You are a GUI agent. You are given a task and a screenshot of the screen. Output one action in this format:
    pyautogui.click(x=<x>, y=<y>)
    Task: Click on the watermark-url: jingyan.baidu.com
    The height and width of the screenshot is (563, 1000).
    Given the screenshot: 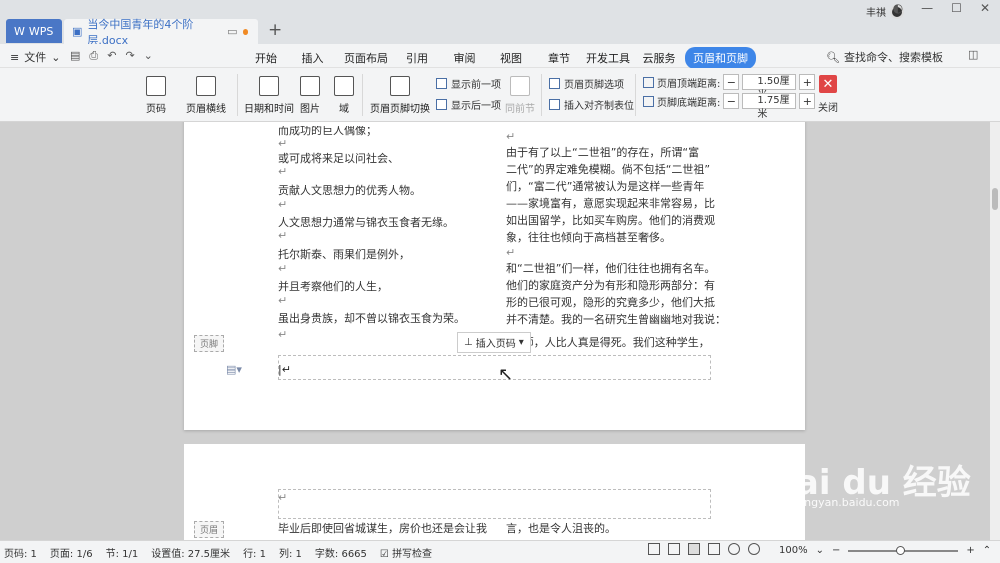 What is the action you would take?
    pyautogui.click(x=849, y=502)
    